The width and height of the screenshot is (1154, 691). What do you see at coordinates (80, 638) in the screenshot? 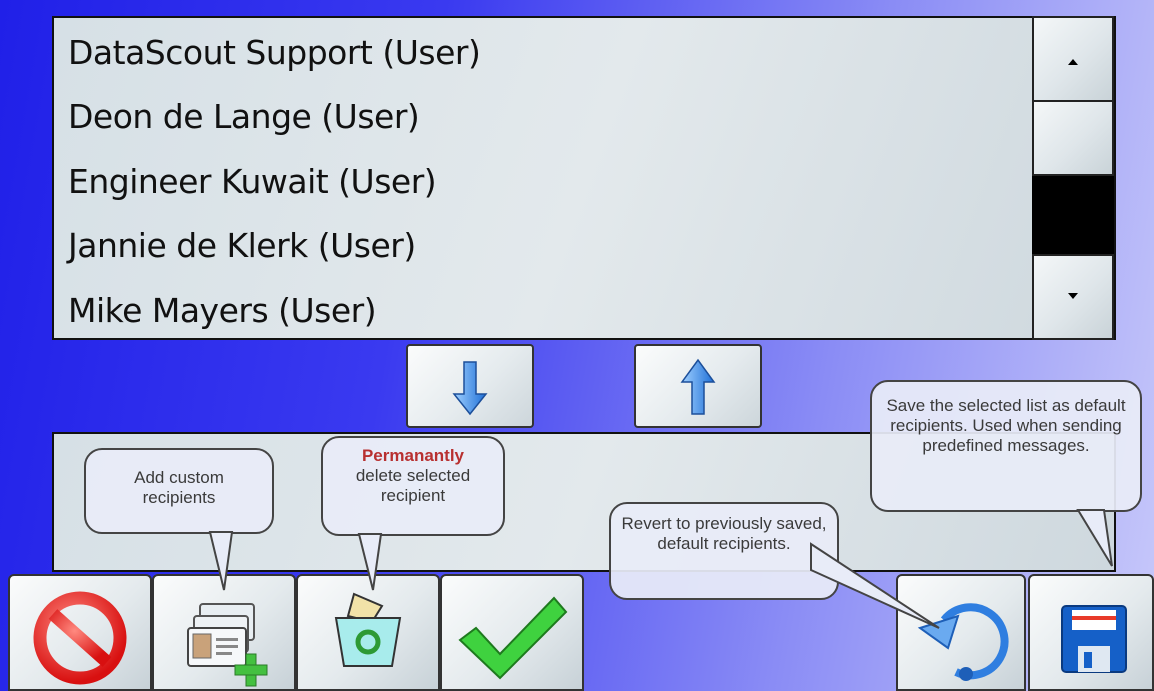
I see `no-entry-icon` at bounding box center [80, 638].